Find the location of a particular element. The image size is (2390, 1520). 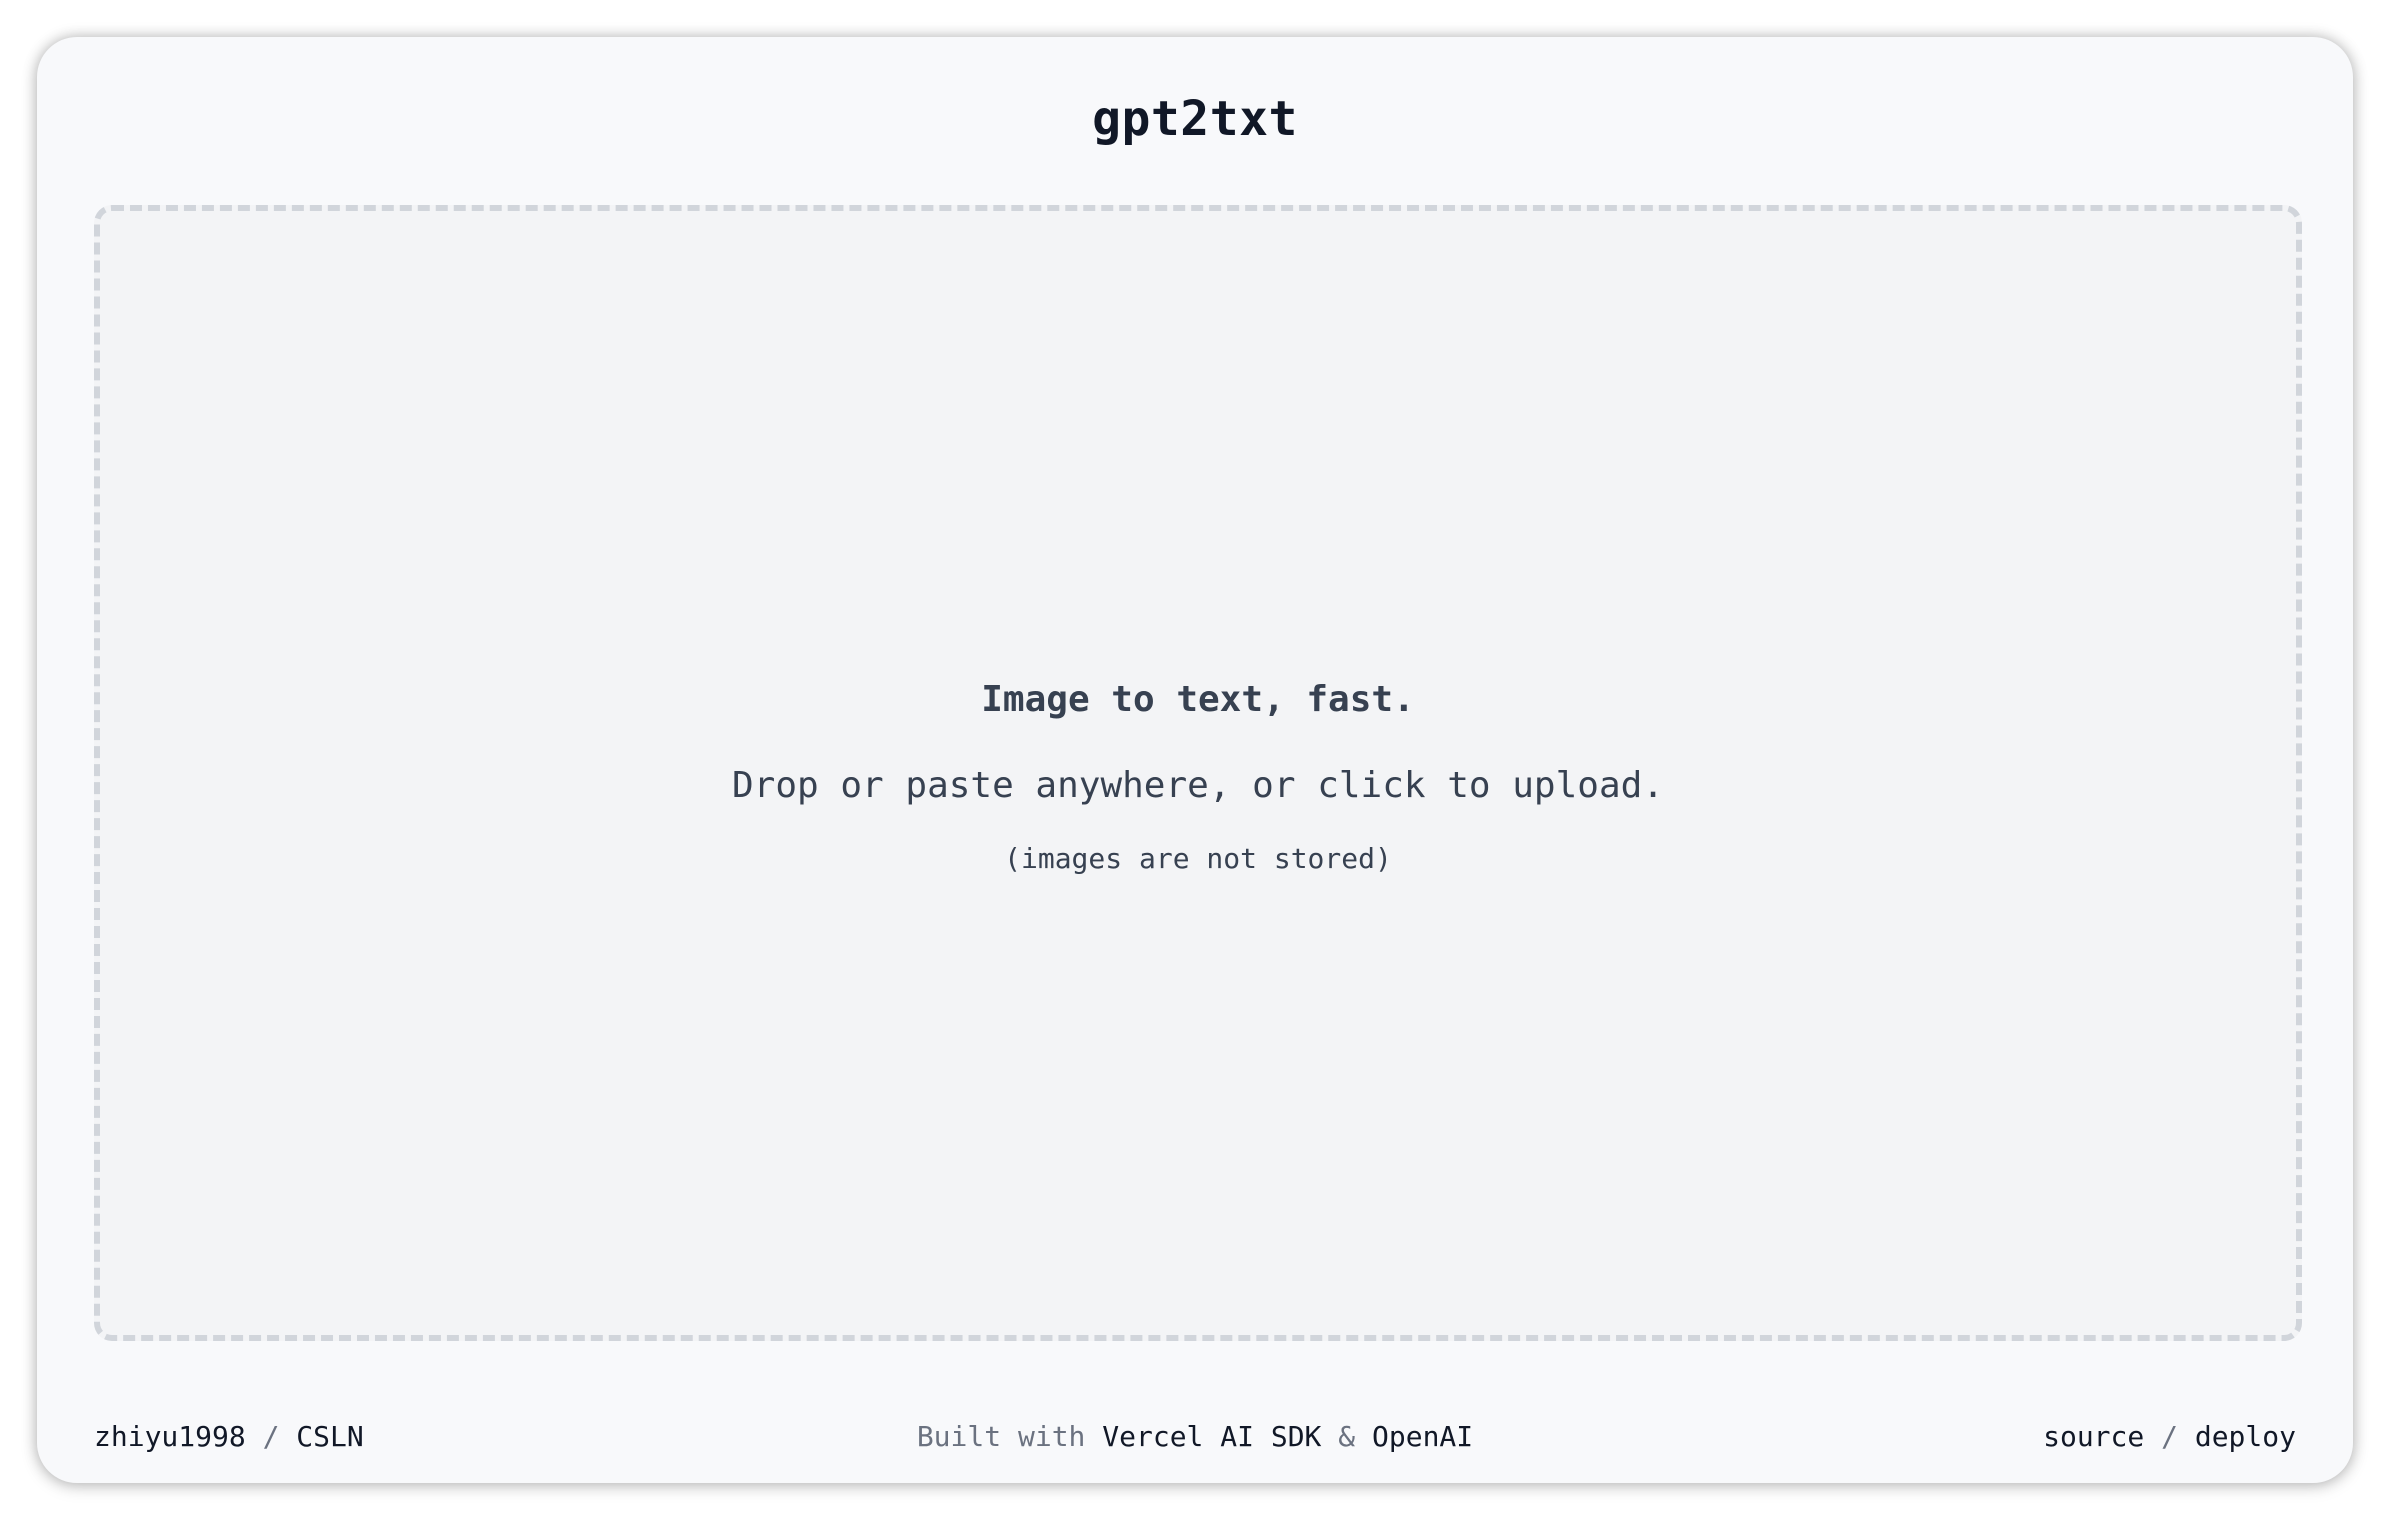

source-link: source is located at coordinates (2093, 1436).